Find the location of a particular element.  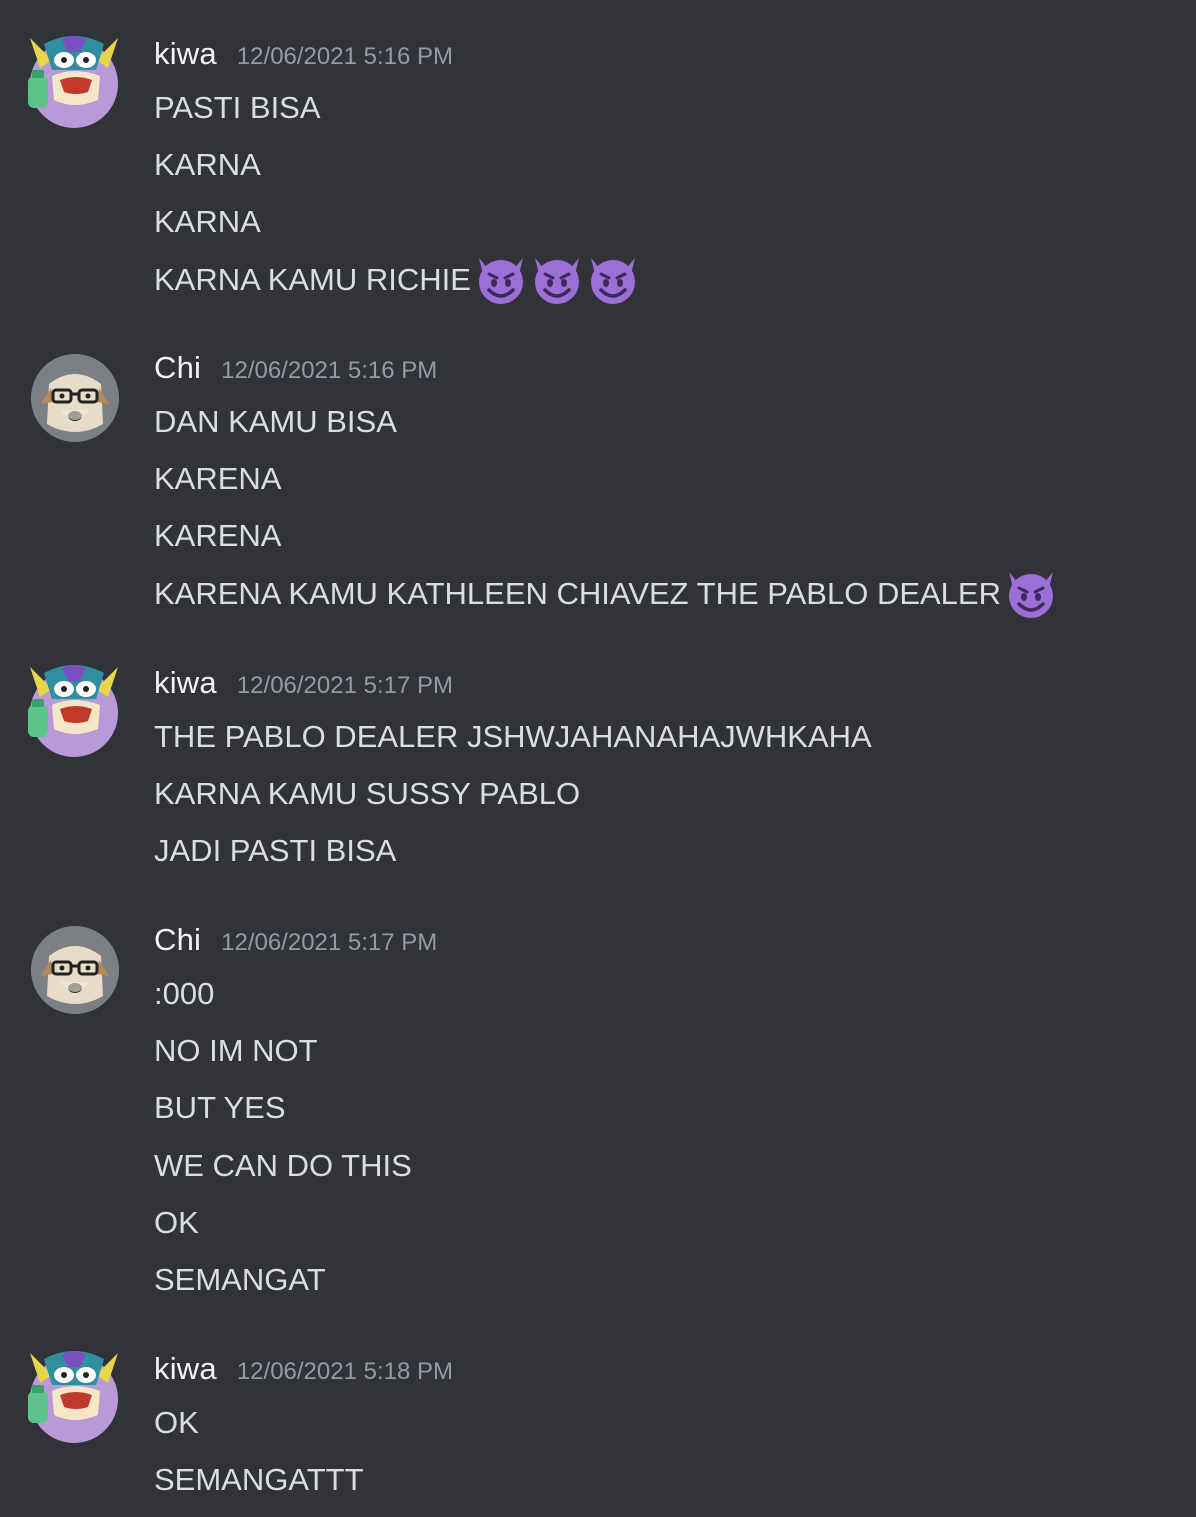

message-text: NO IM NOT is located at coordinates (236, 1051).